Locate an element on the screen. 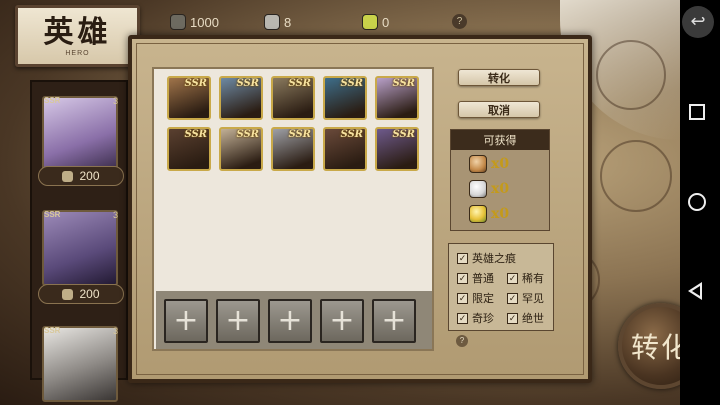  filter-legendary: ✓ 绝世 is located at coordinates (525, 318).